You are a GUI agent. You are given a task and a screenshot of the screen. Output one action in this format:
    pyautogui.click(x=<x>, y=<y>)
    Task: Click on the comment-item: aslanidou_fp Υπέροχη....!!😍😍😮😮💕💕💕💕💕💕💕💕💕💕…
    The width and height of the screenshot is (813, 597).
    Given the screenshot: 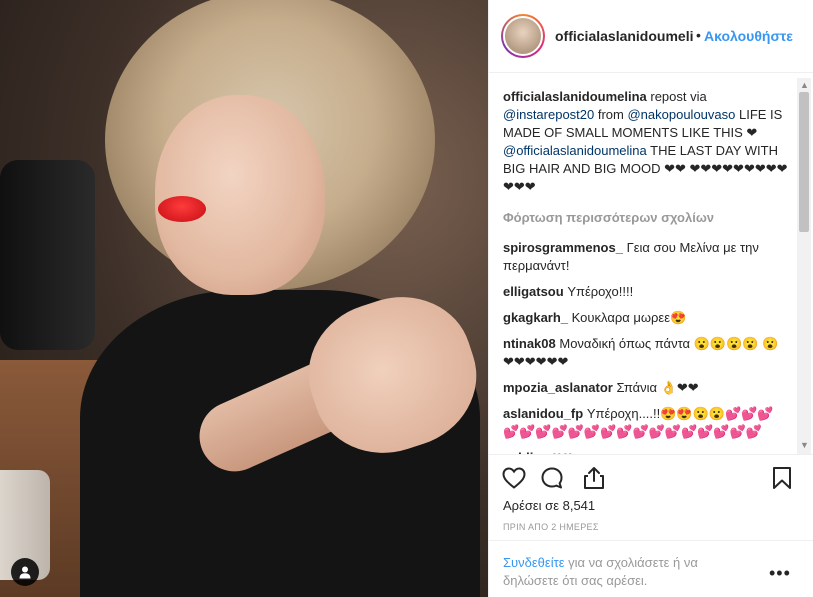 What is the action you would take?
    pyautogui.click(x=645, y=423)
    